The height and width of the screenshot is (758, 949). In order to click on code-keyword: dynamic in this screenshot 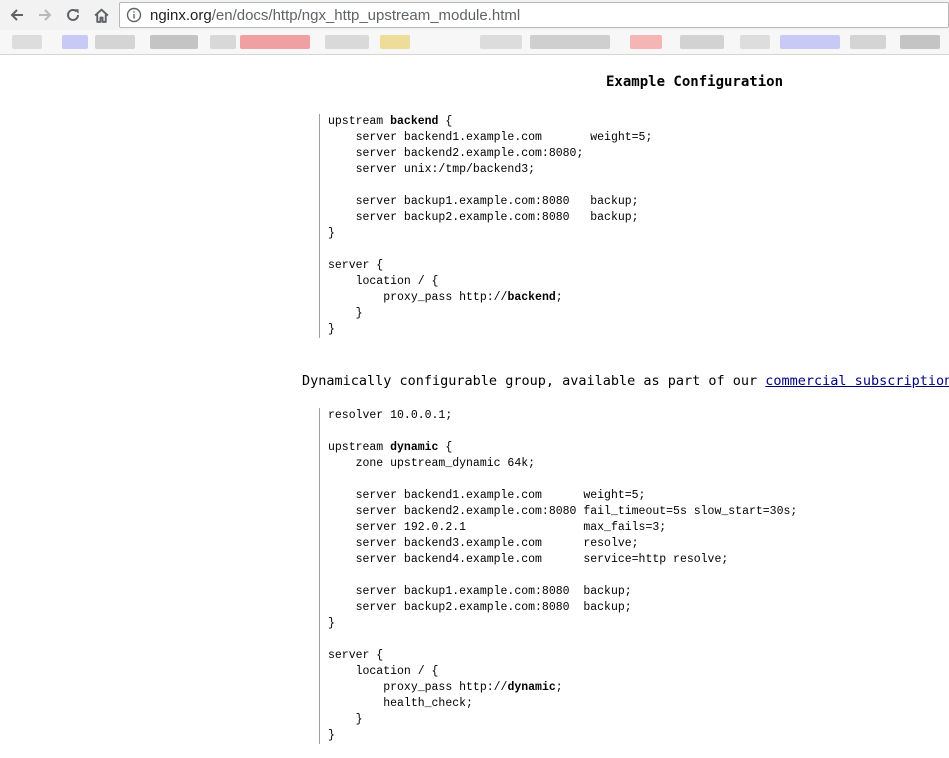, I will do `click(531, 687)`.